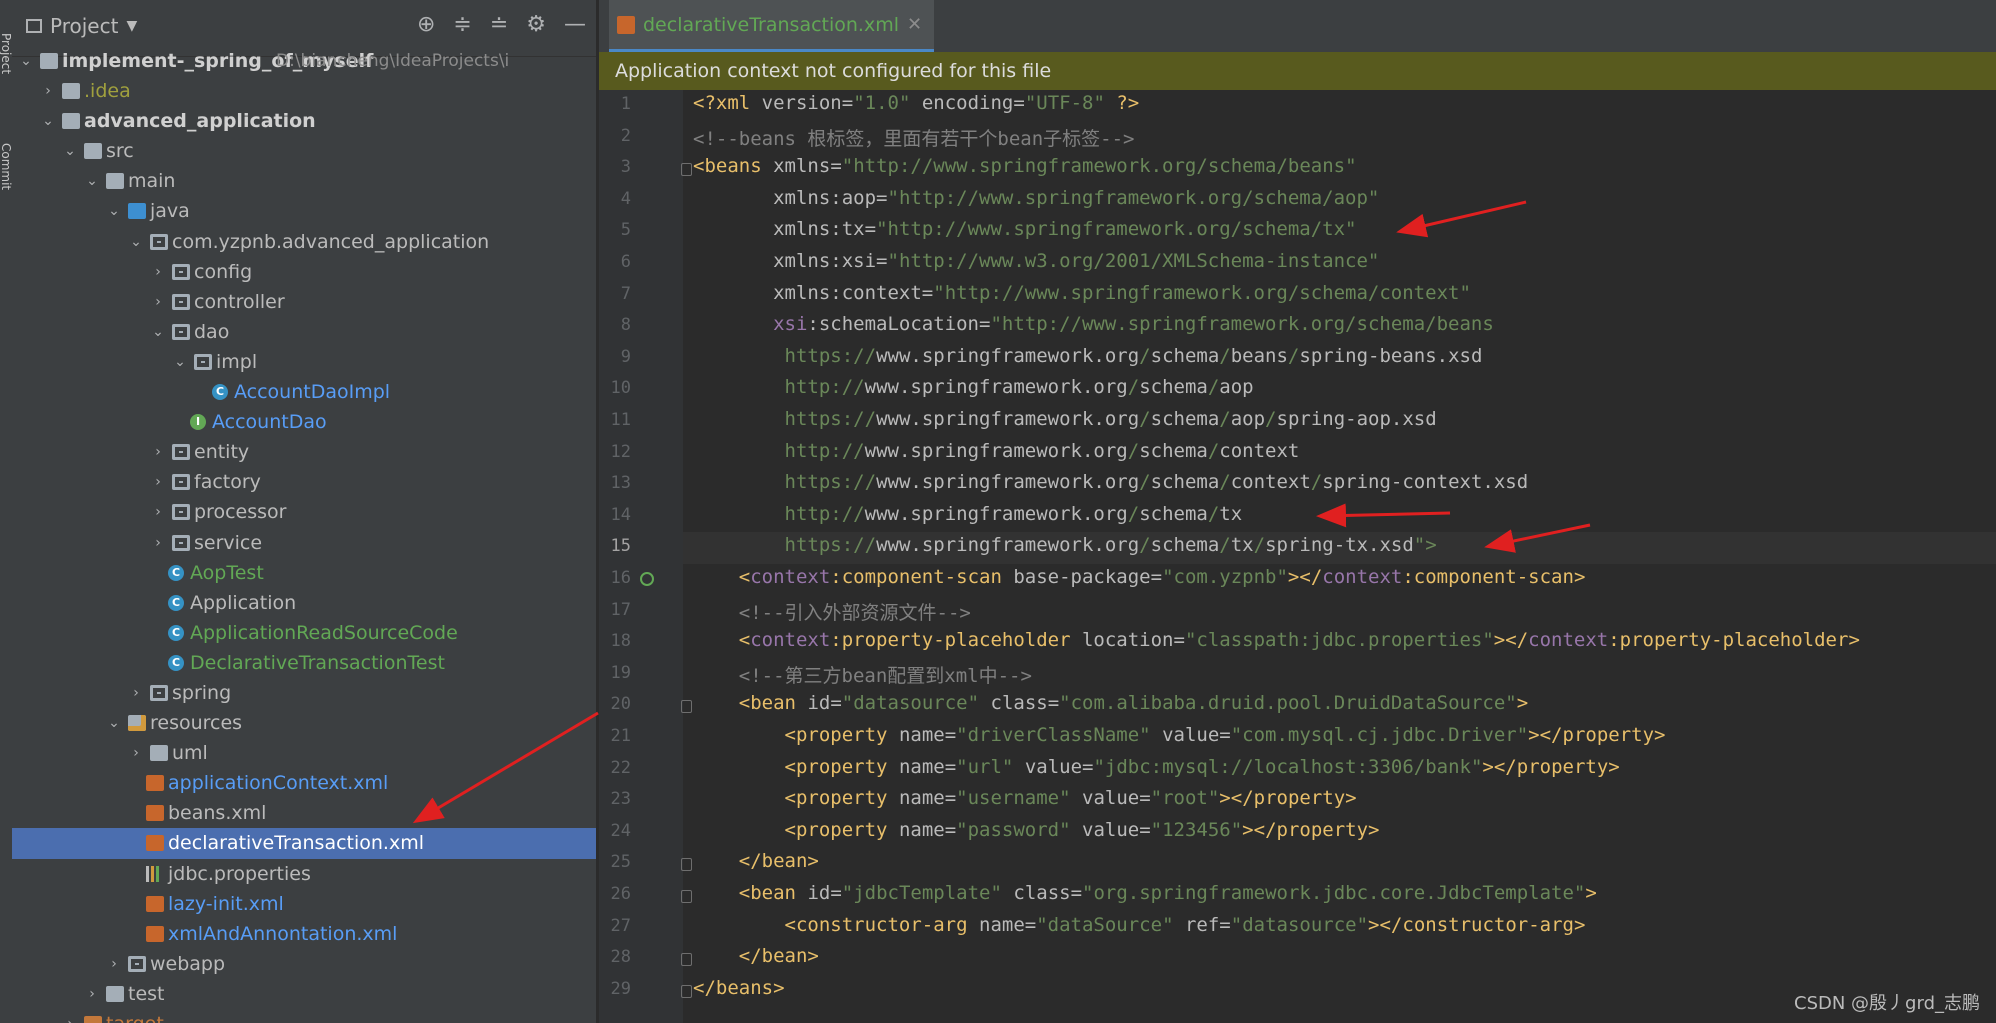 The width and height of the screenshot is (1996, 1023). I want to click on expand-all-icon: ≑, so click(462, 24).